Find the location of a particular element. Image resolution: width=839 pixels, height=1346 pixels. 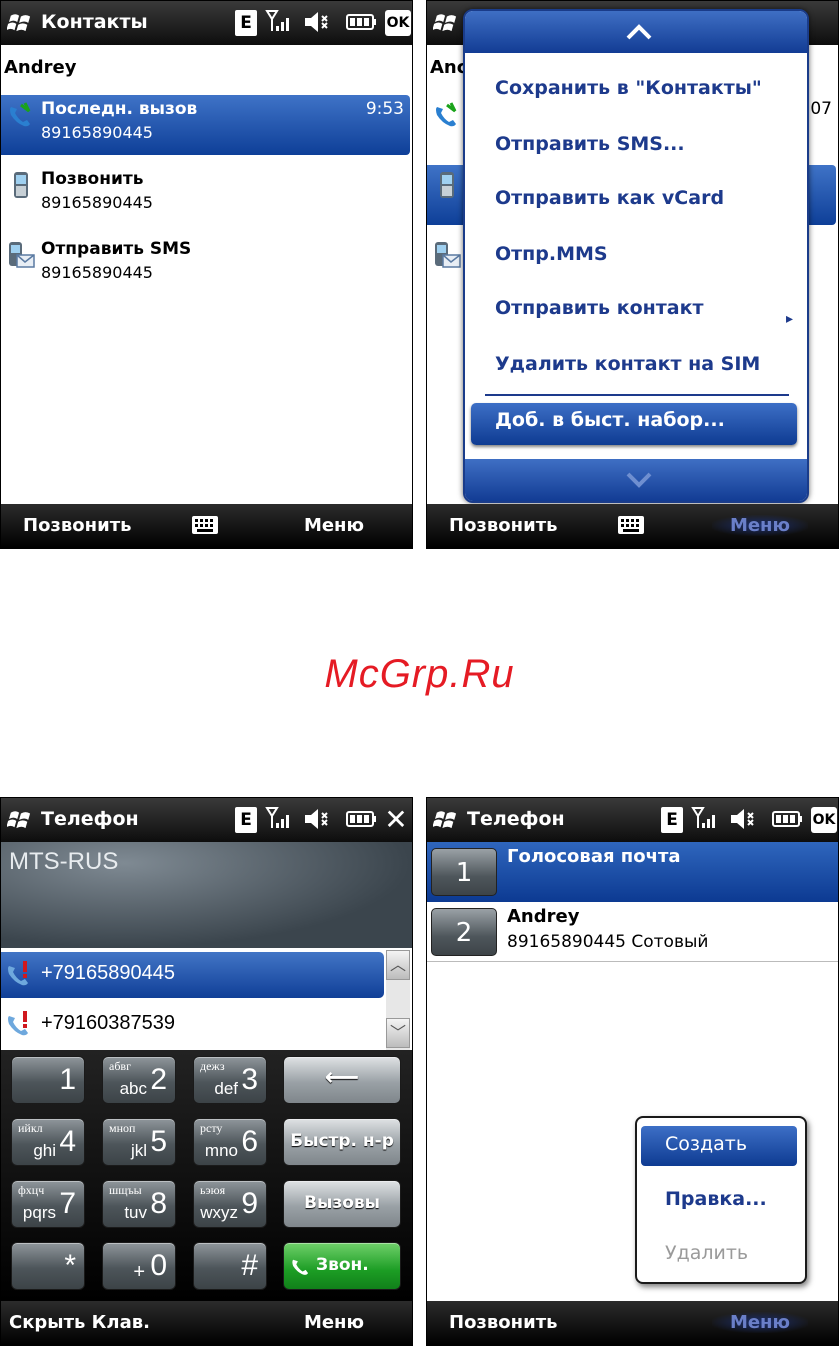

key-4: ийкл ghi 4 is located at coordinates (48, 1142).